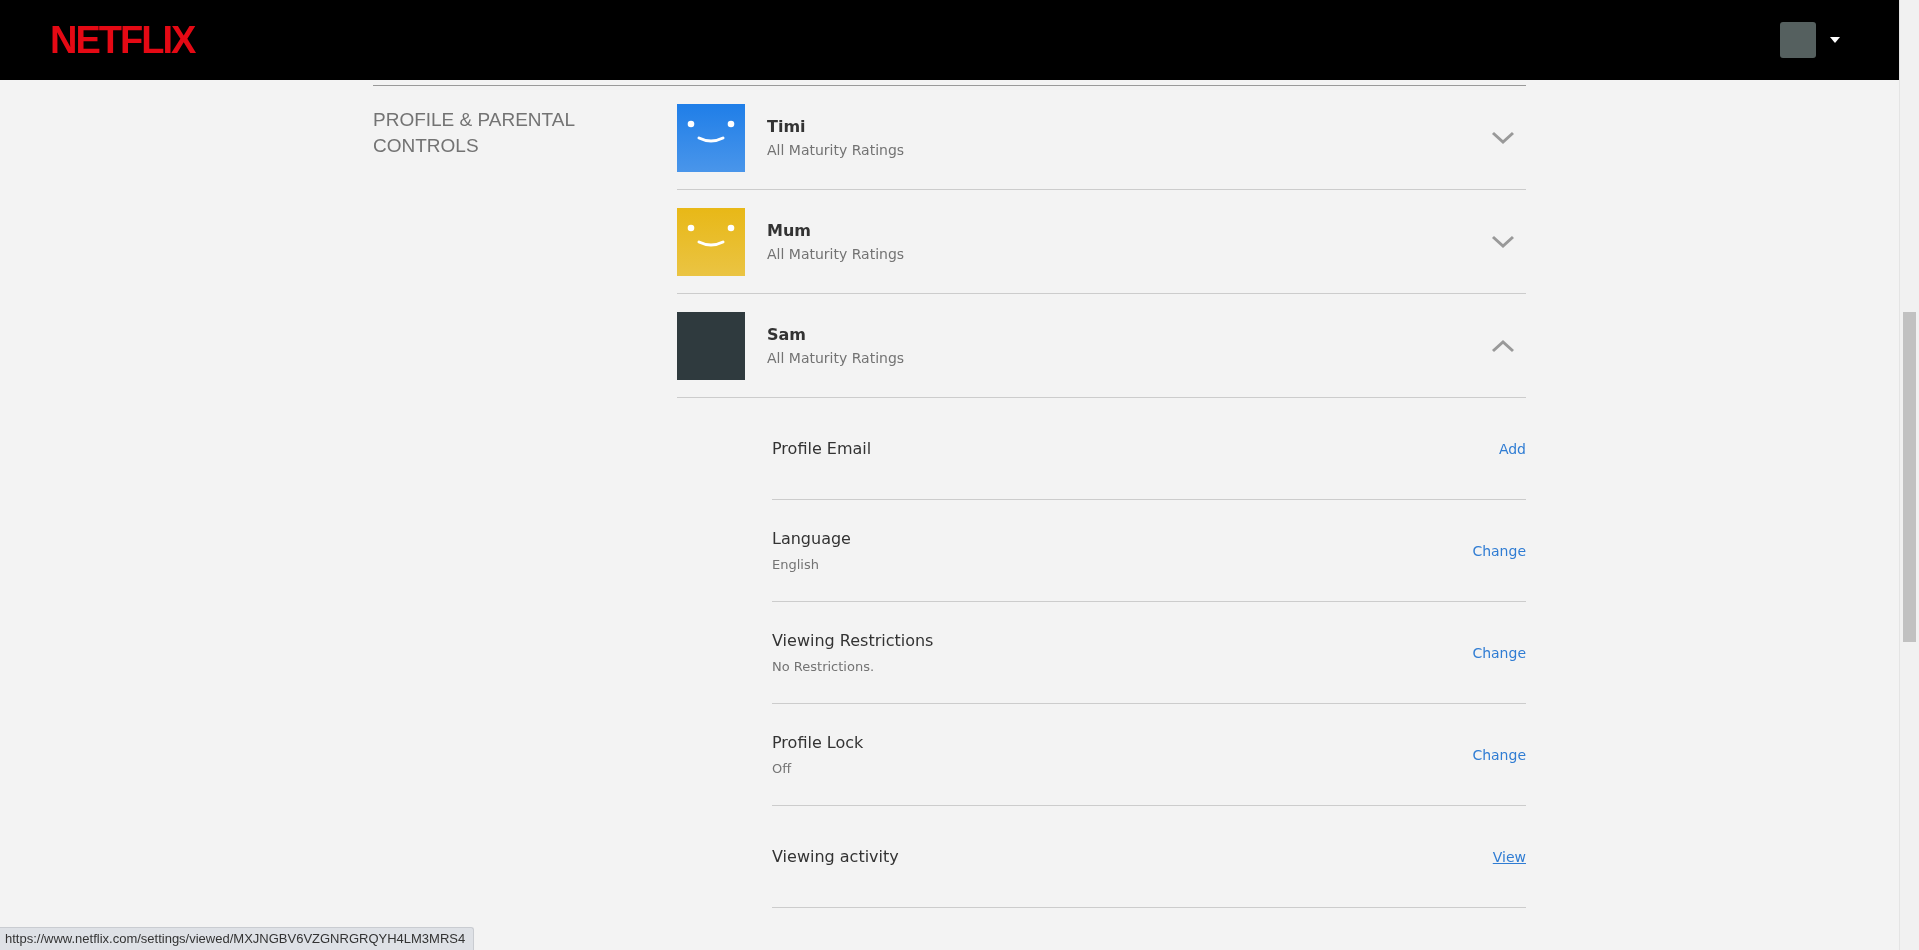 The image size is (1919, 950). Describe the element at coordinates (835, 856) in the screenshot. I see `setting-label: Viewing activity` at that location.